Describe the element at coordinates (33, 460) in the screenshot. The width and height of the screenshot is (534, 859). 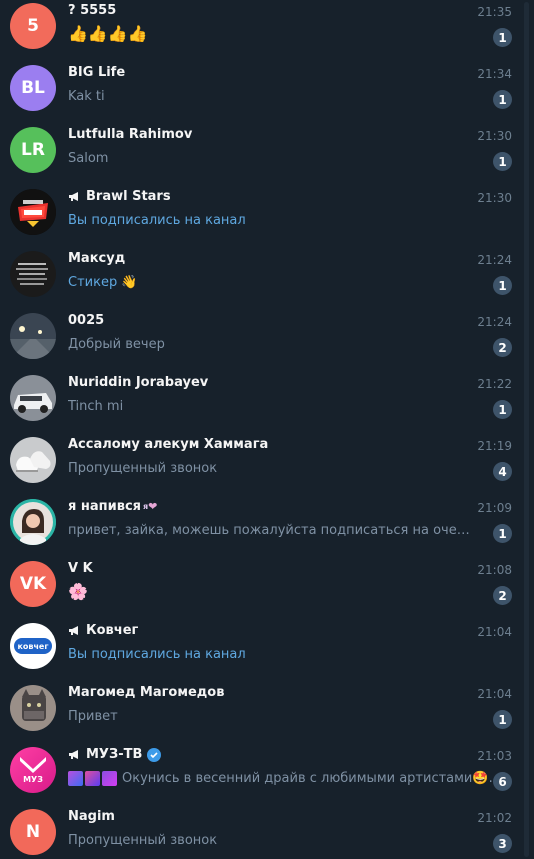
I see `white-sneakers-photo-icon` at that location.